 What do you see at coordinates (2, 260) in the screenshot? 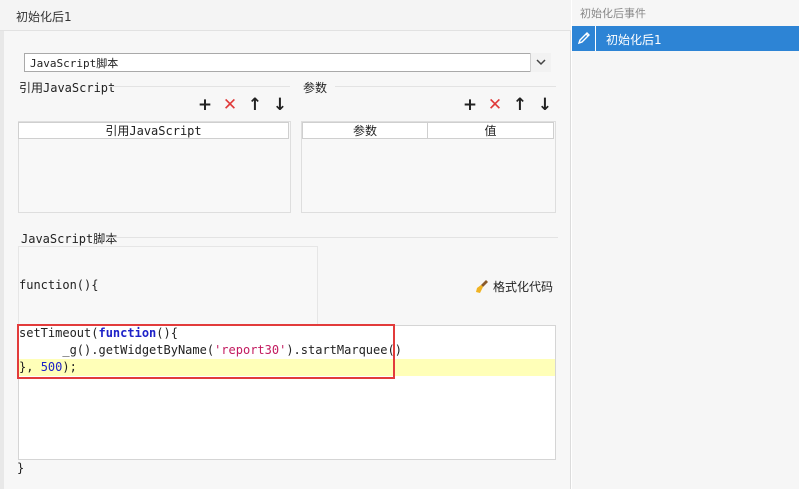
I see `left-edge-strip` at bounding box center [2, 260].